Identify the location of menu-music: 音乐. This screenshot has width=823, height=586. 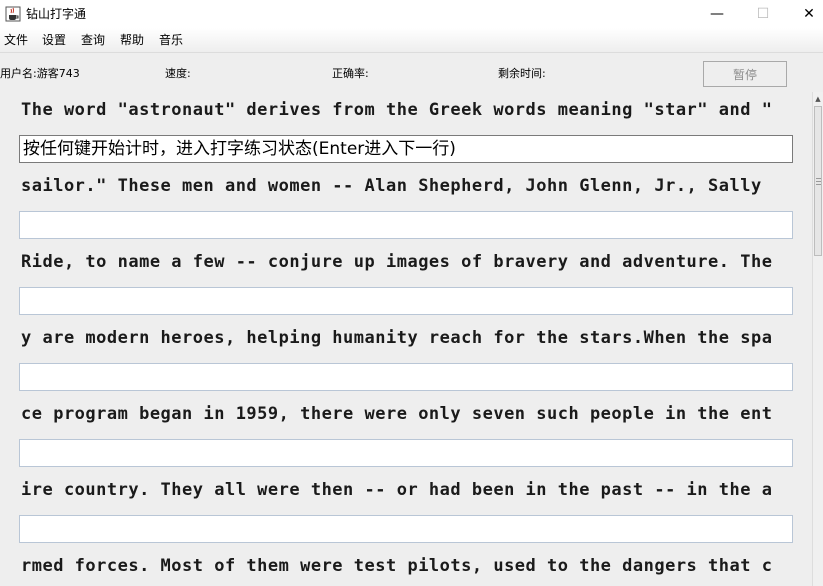
(171, 40).